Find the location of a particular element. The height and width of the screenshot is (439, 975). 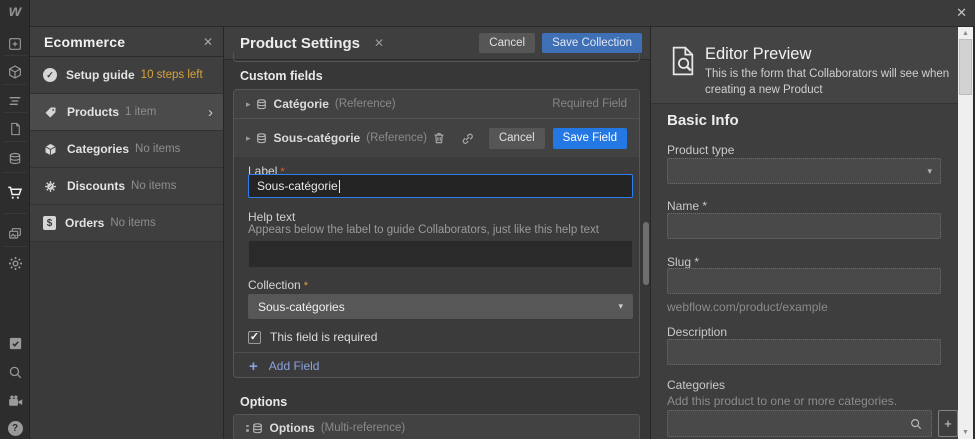

delete-field-icon is located at coordinates (439, 138).